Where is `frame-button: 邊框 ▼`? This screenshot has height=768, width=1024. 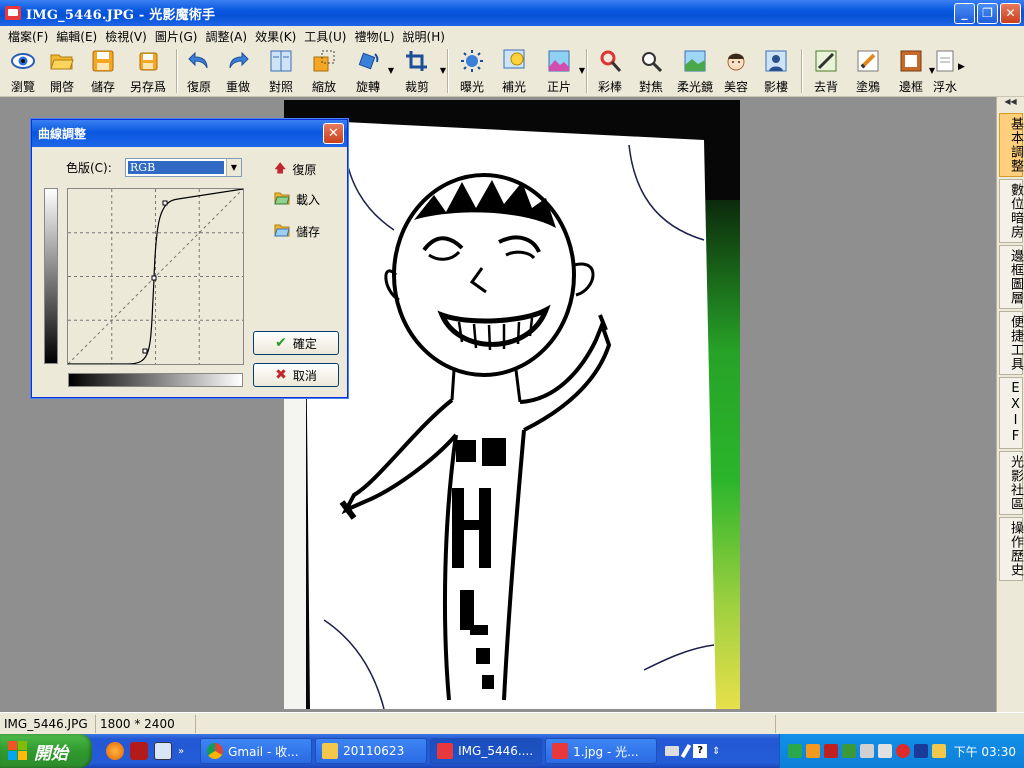 frame-button: 邊框 ▼ is located at coordinates (912, 70).